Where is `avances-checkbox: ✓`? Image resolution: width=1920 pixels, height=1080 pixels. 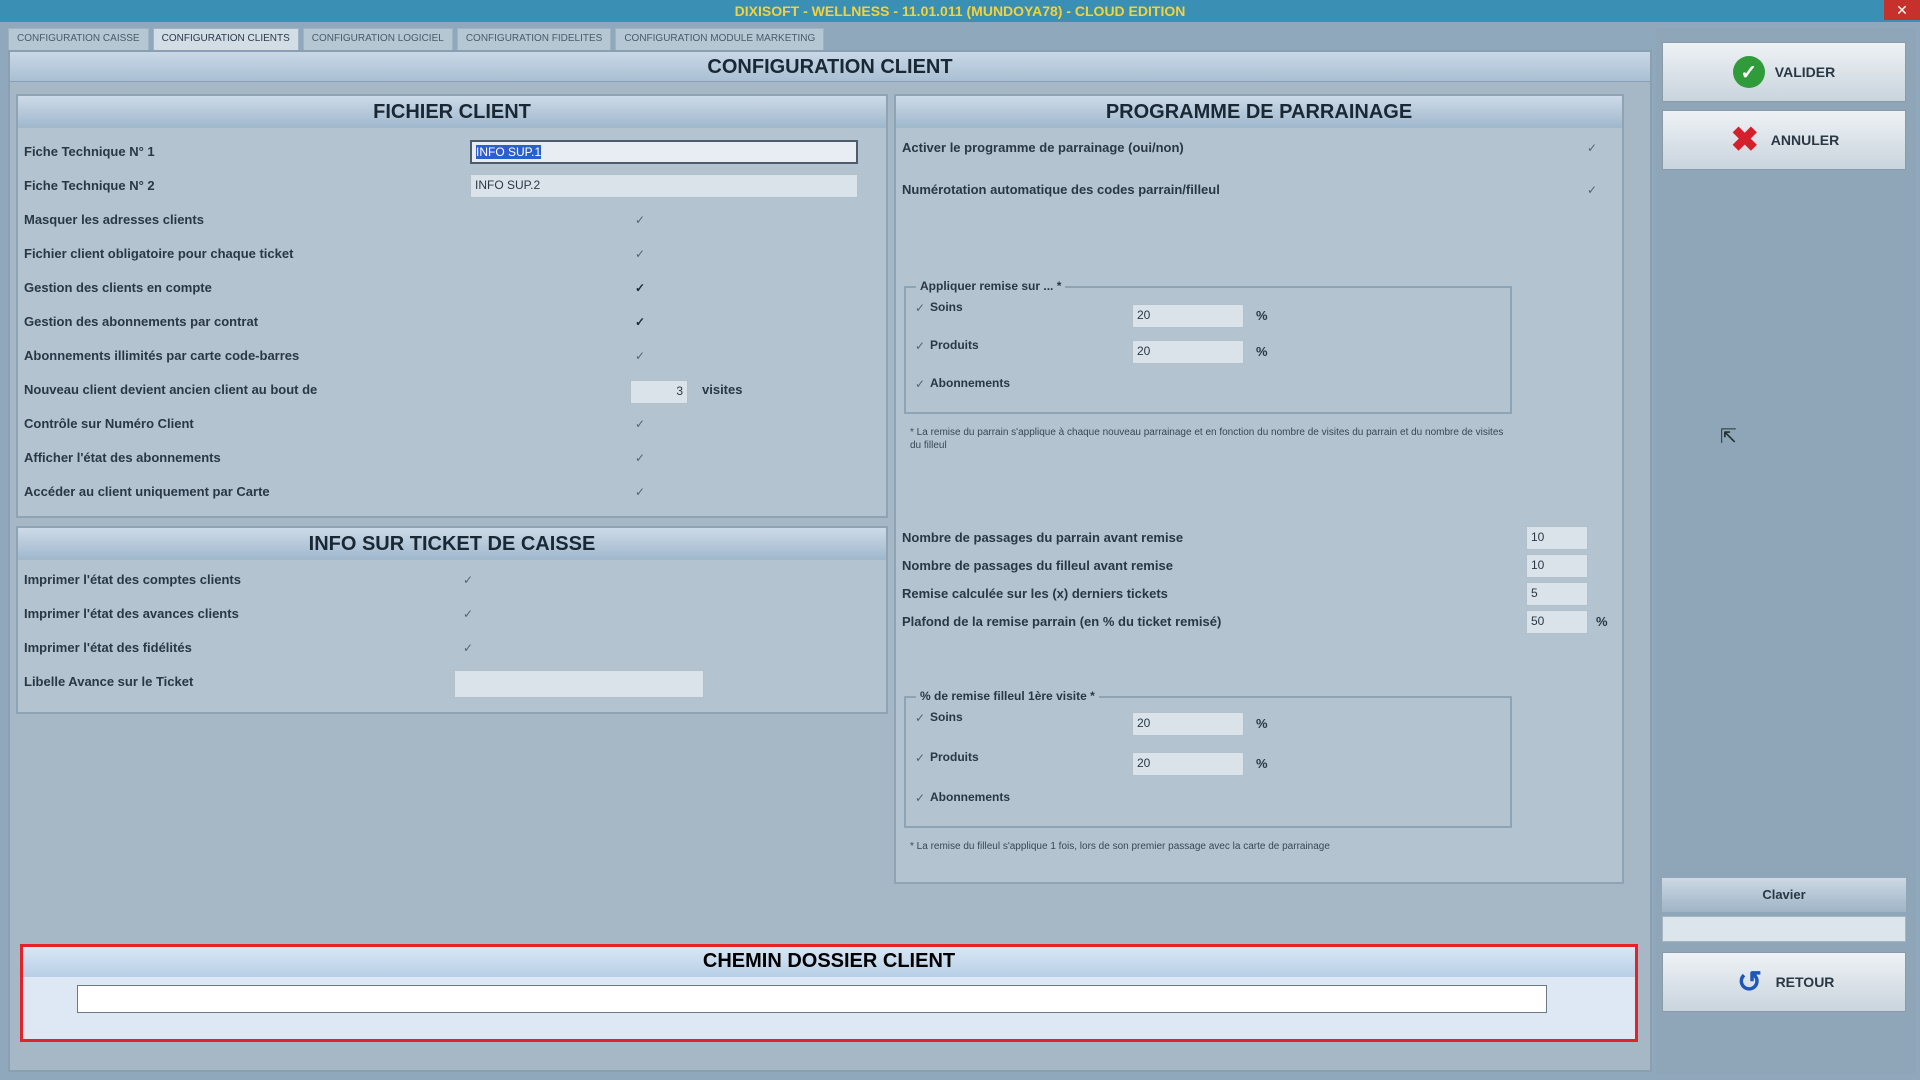 avances-checkbox: ✓ is located at coordinates (468, 614).